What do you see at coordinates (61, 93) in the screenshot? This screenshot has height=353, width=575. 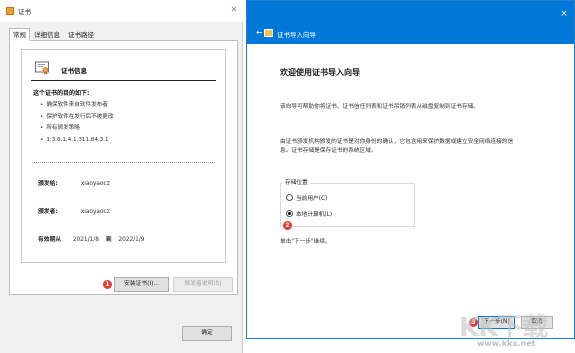 I see `purpose-heading: 这个证书的目的如下:` at bounding box center [61, 93].